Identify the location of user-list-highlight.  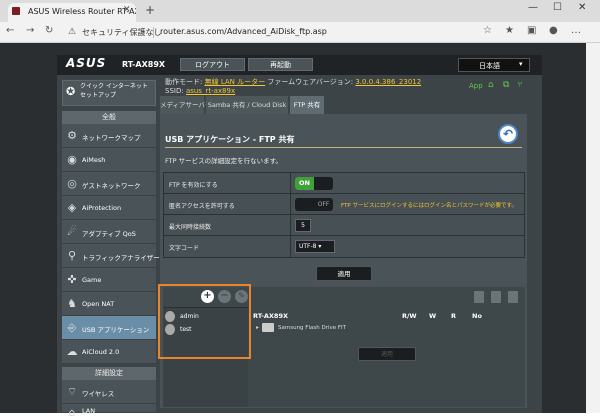
(204, 321).